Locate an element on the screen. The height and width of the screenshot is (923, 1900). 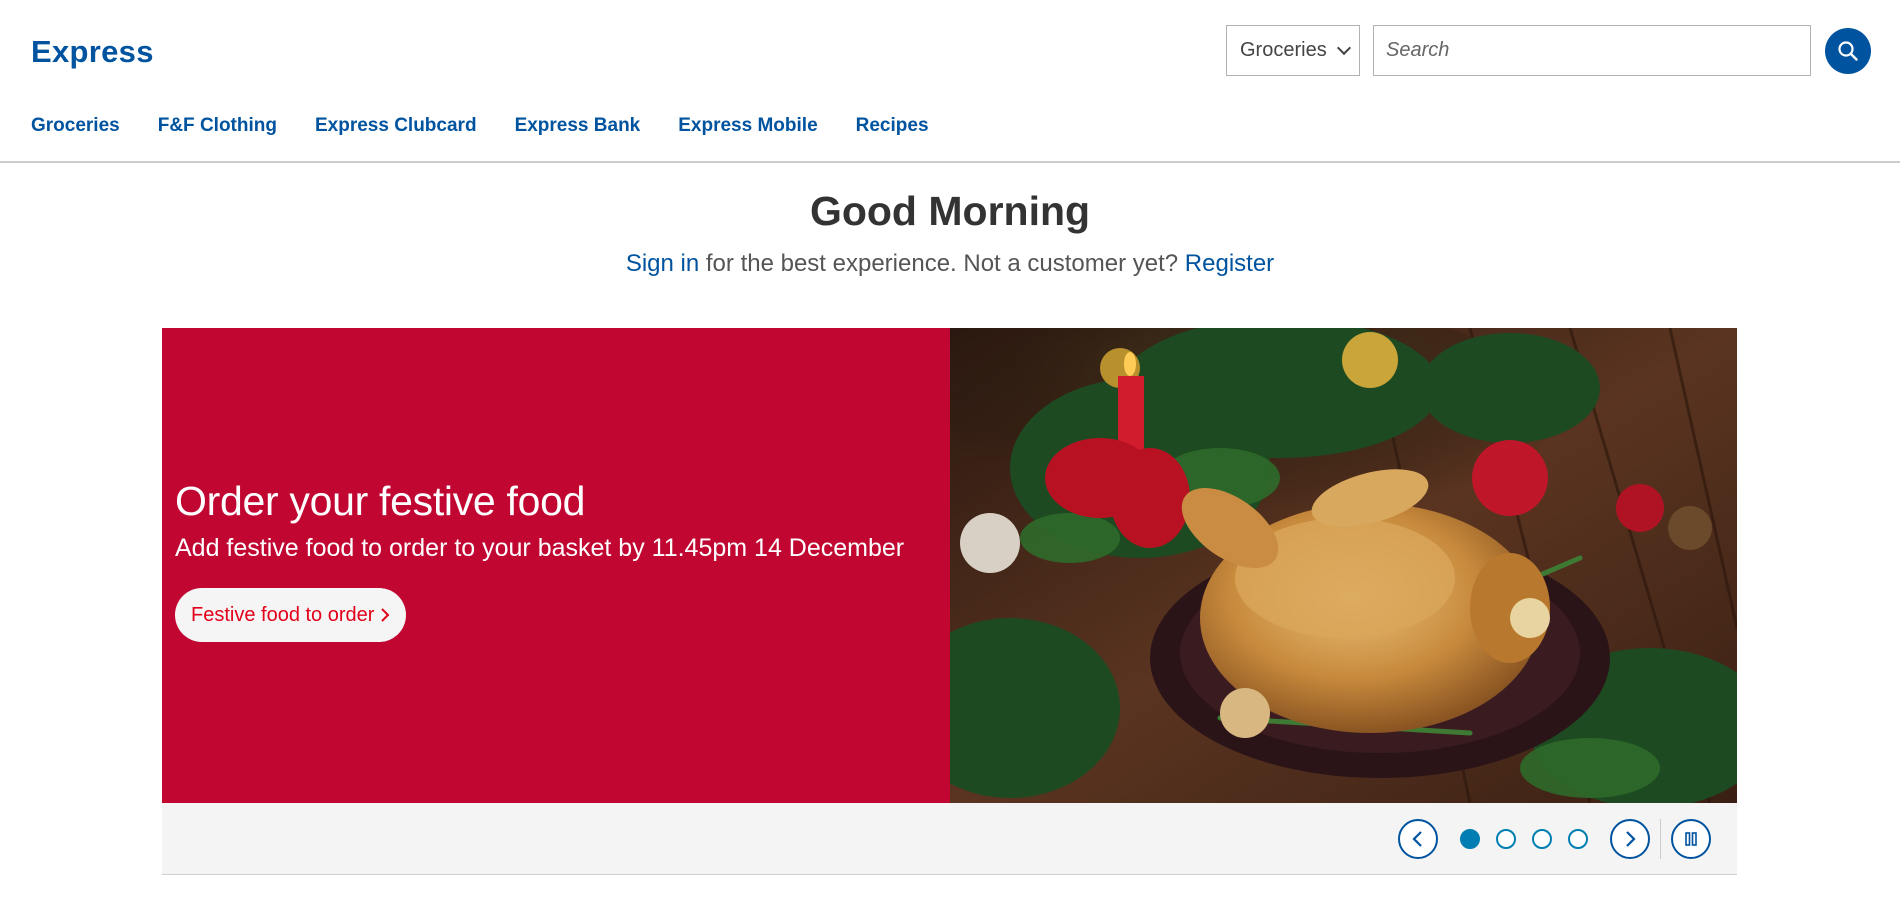
pause-icon is located at coordinates (1691, 839).